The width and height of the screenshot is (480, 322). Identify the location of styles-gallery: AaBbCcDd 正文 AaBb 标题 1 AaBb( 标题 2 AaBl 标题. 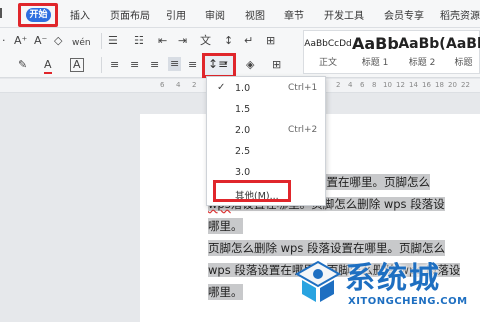
(391, 52).